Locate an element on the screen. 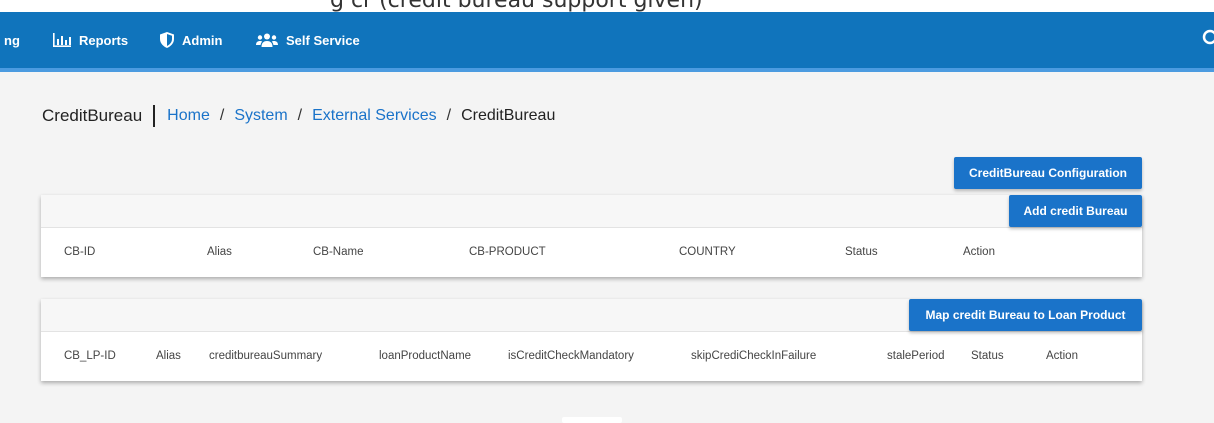 The image size is (1214, 423). nav-item-reports-label: Reports is located at coordinates (104, 40).